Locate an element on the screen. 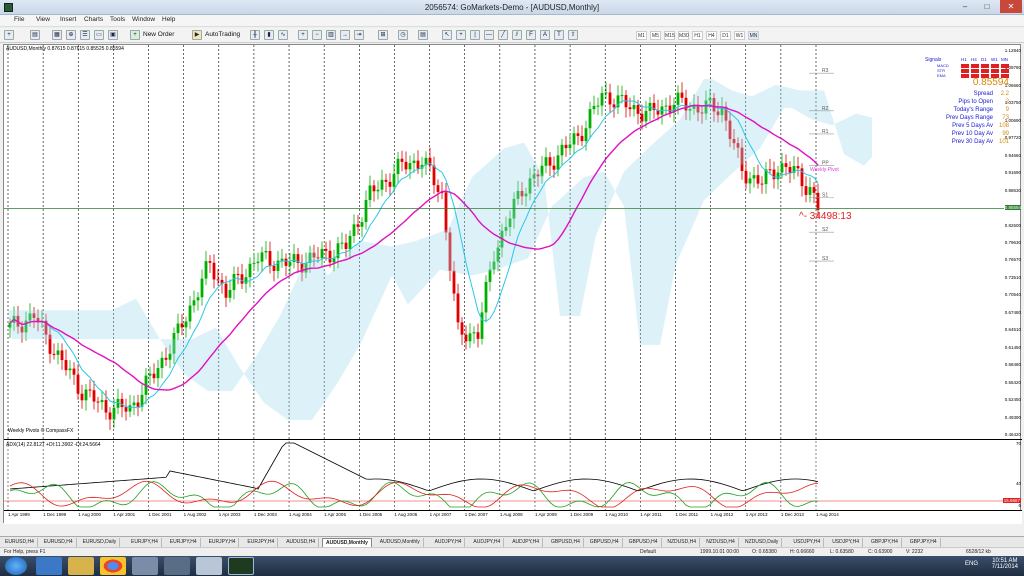 The image size is (1024, 576). horizontal-line-icon: — is located at coordinates (489, 35).